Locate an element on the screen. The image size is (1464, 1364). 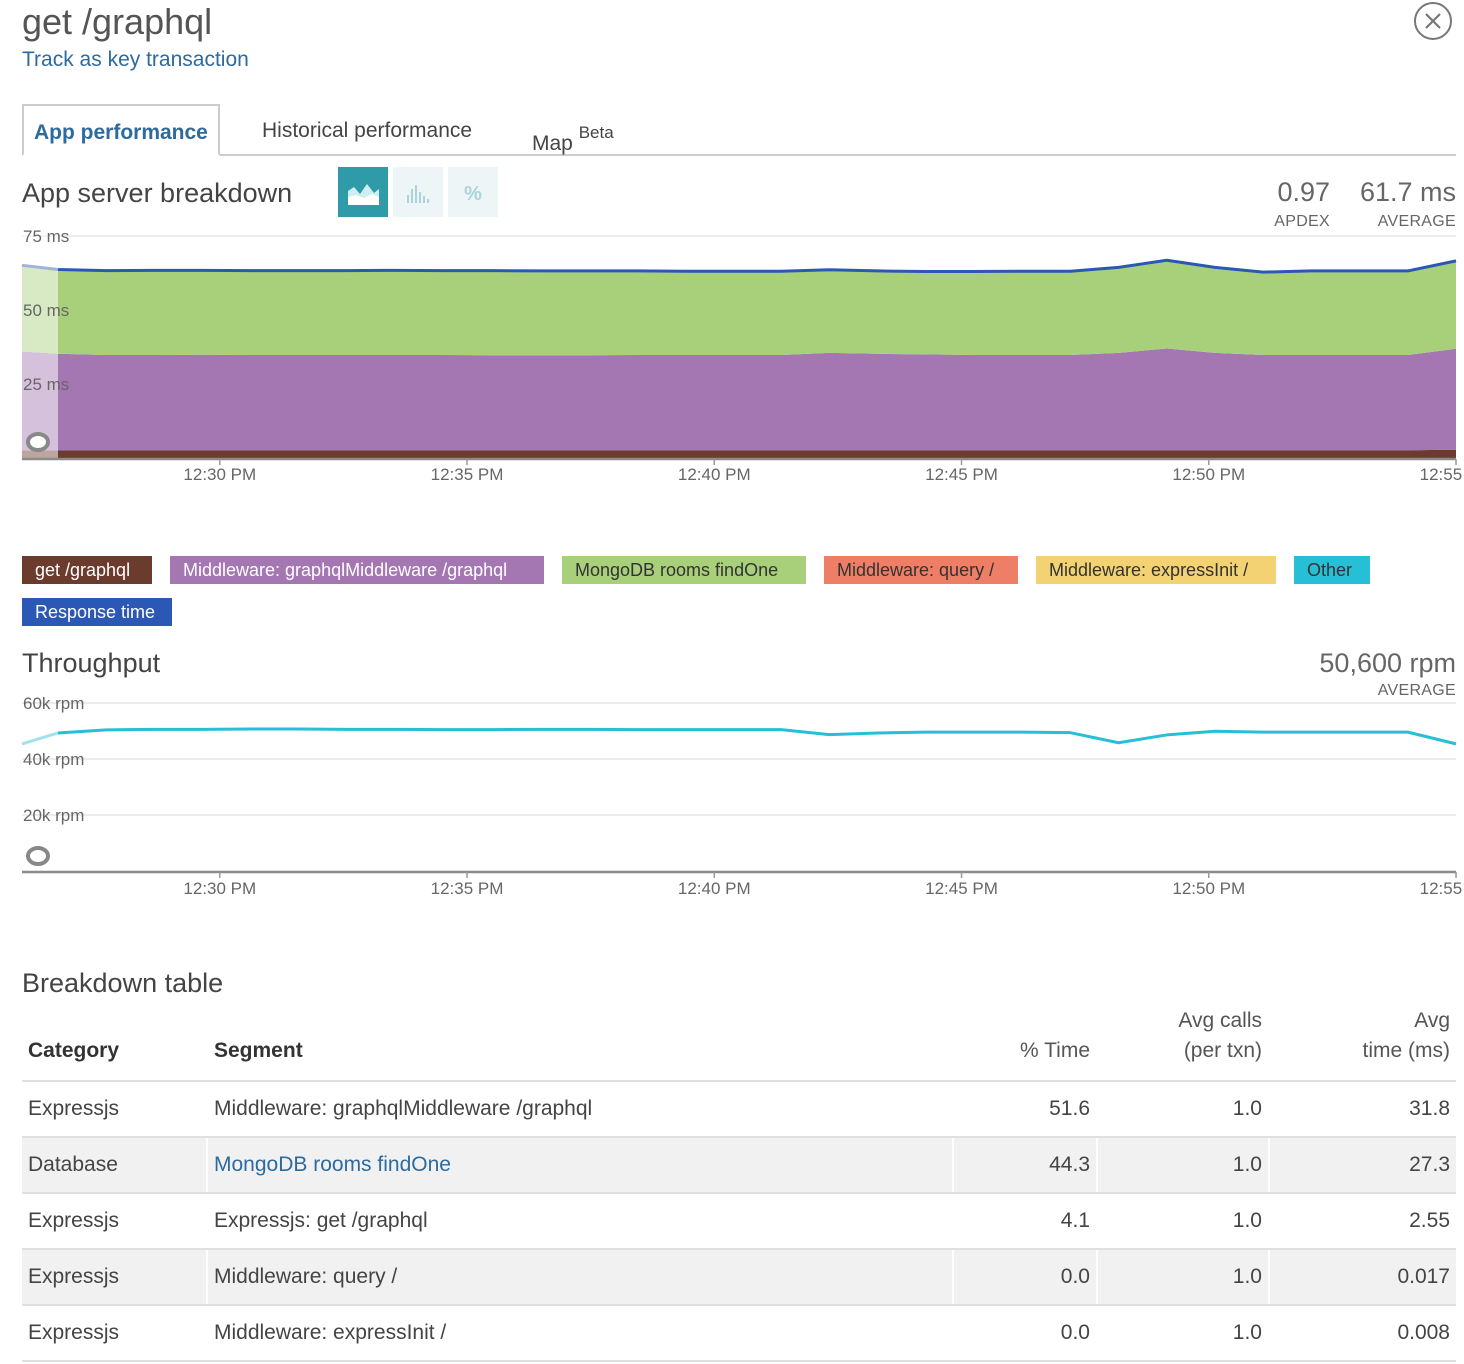
segment-cell: Middleware: expressInit / is located at coordinates (579, 1333).